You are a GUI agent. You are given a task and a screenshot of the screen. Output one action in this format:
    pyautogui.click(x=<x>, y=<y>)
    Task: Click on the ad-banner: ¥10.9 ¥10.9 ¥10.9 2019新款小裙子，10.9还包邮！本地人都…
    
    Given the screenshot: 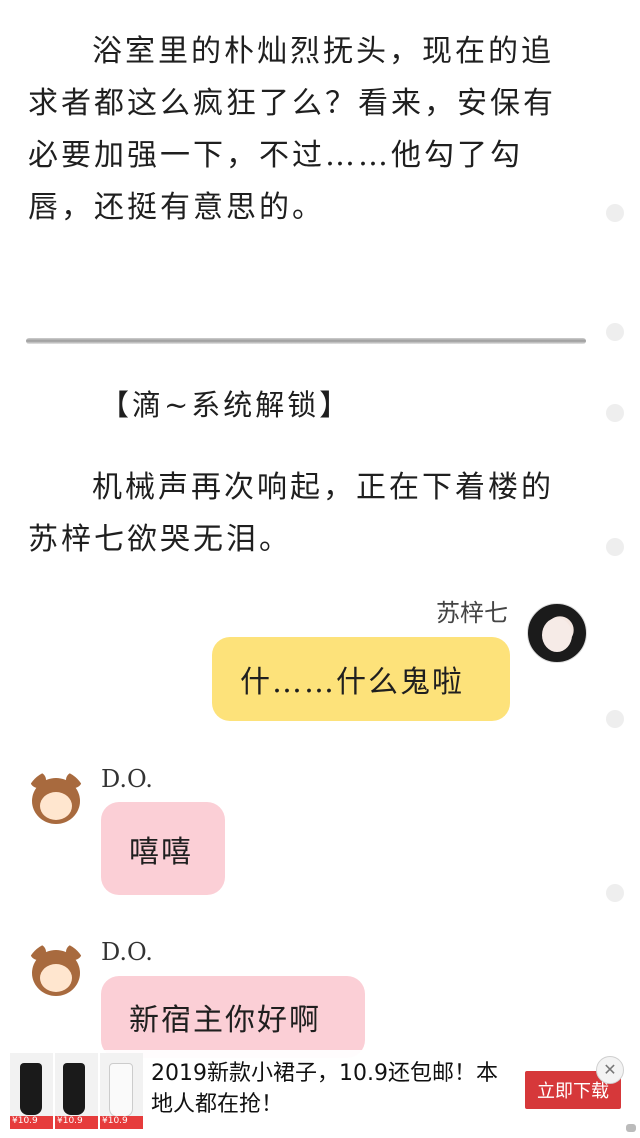 What is the action you would take?
    pyautogui.click(x=320, y=1094)
    